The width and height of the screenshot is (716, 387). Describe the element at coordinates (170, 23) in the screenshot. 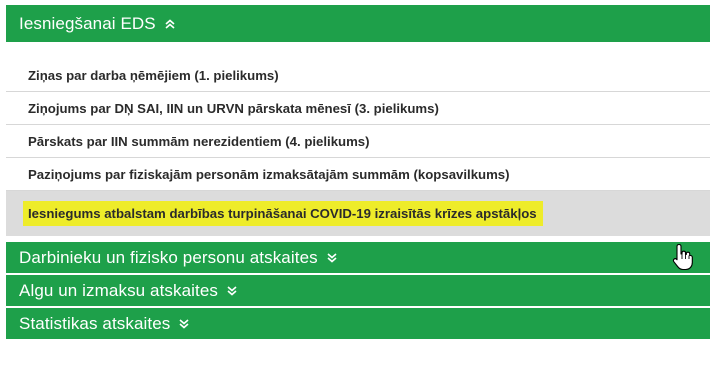

I see `double-chevron-up-icon` at that location.